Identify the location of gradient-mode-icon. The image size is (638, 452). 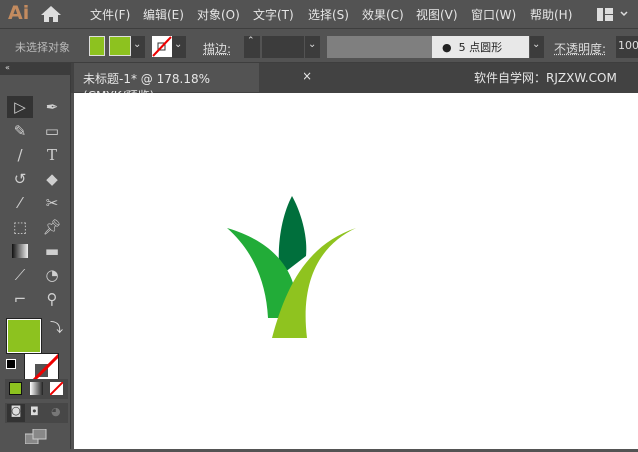
(36, 388).